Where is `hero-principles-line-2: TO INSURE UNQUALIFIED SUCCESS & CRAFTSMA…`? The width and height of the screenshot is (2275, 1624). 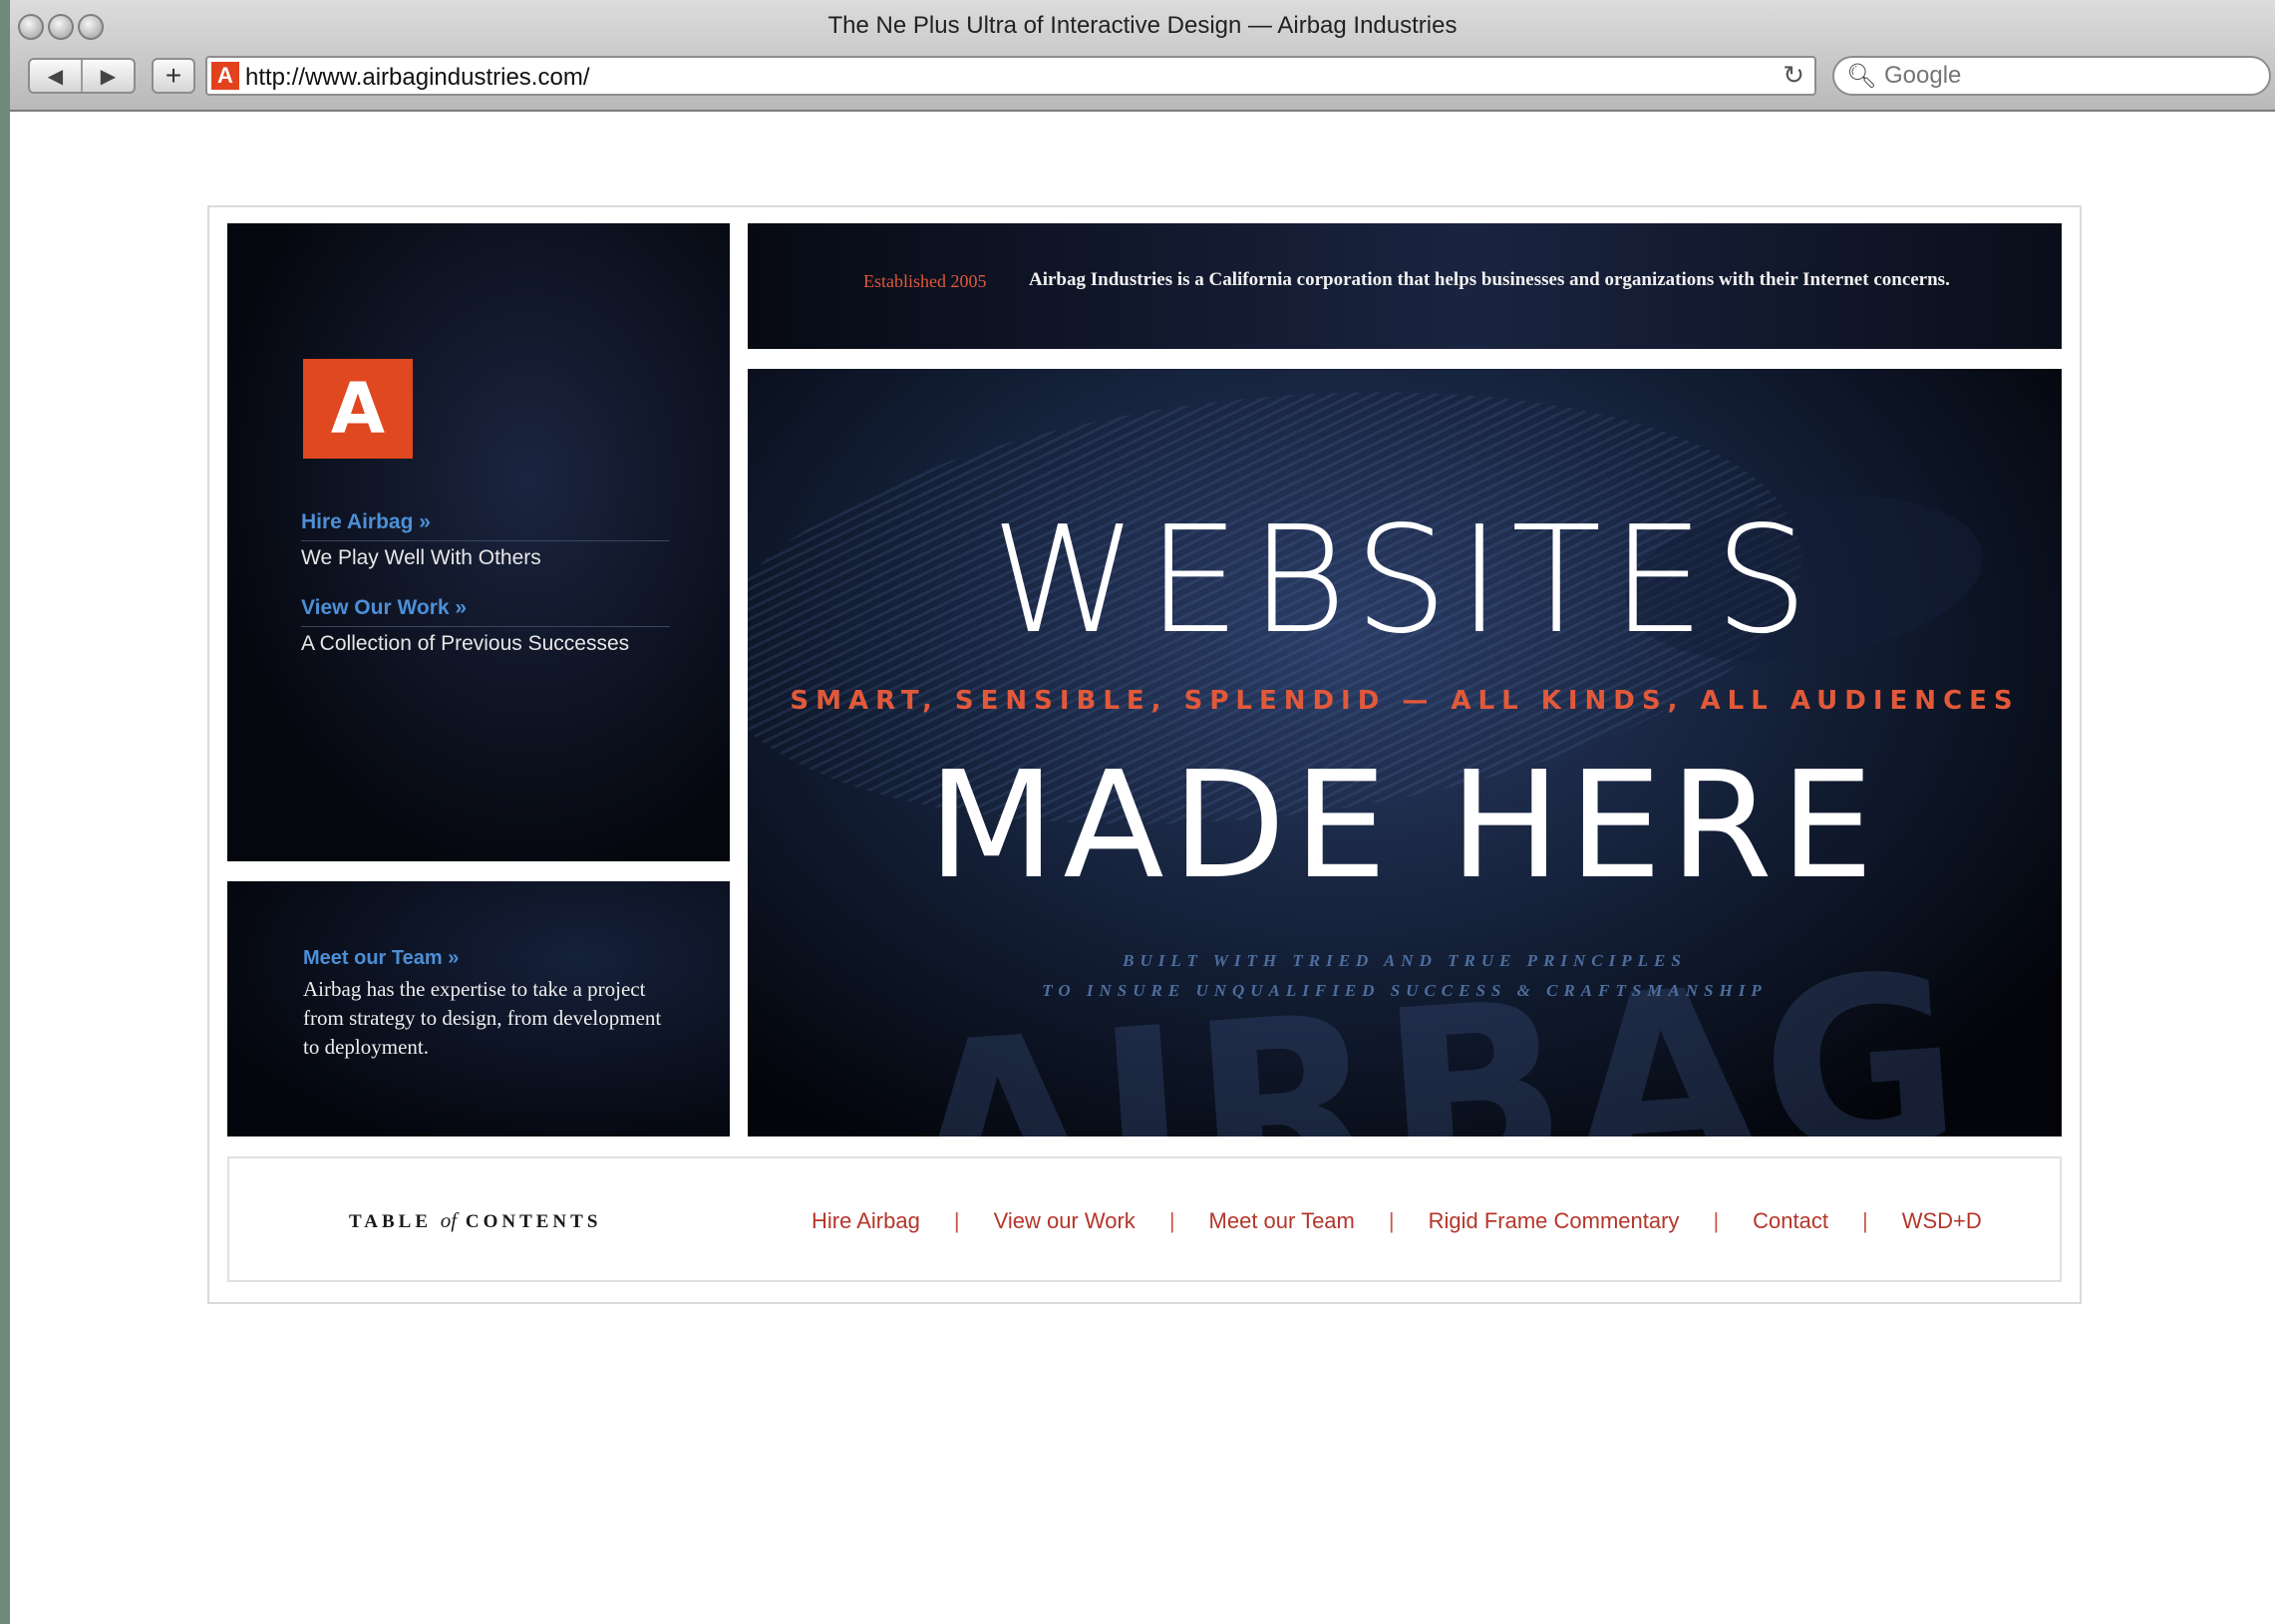 hero-principles-line-2: TO INSURE UNQUALIFIED SUCCESS & CRAFTSMA… is located at coordinates (1405, 991).